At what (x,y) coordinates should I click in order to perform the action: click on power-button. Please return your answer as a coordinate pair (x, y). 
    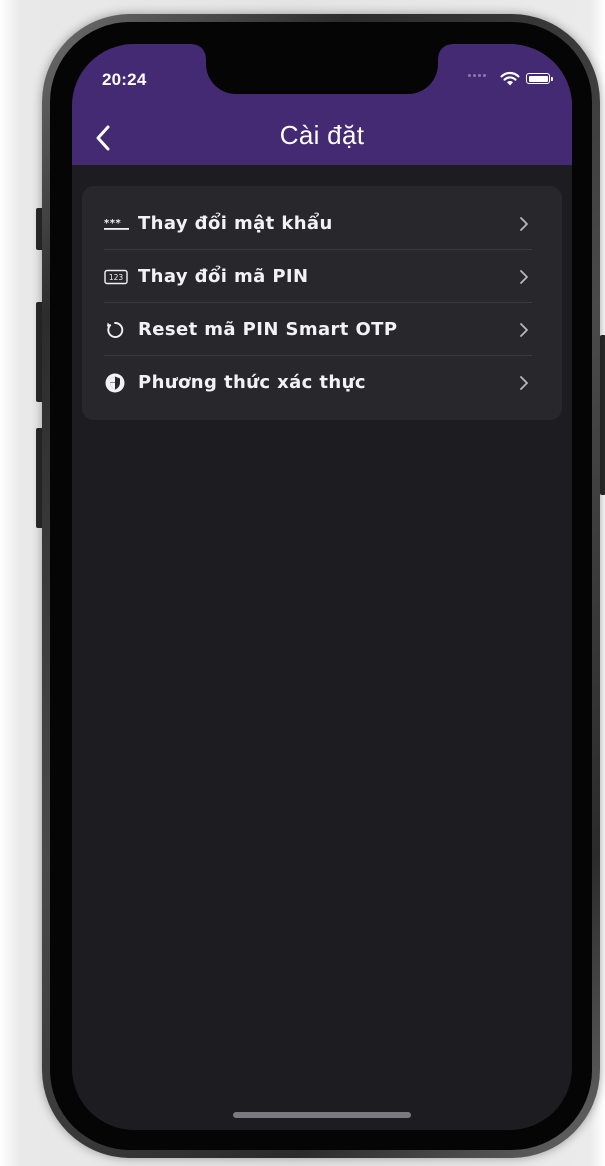
    Looking at the image, I should click on (602, 415).